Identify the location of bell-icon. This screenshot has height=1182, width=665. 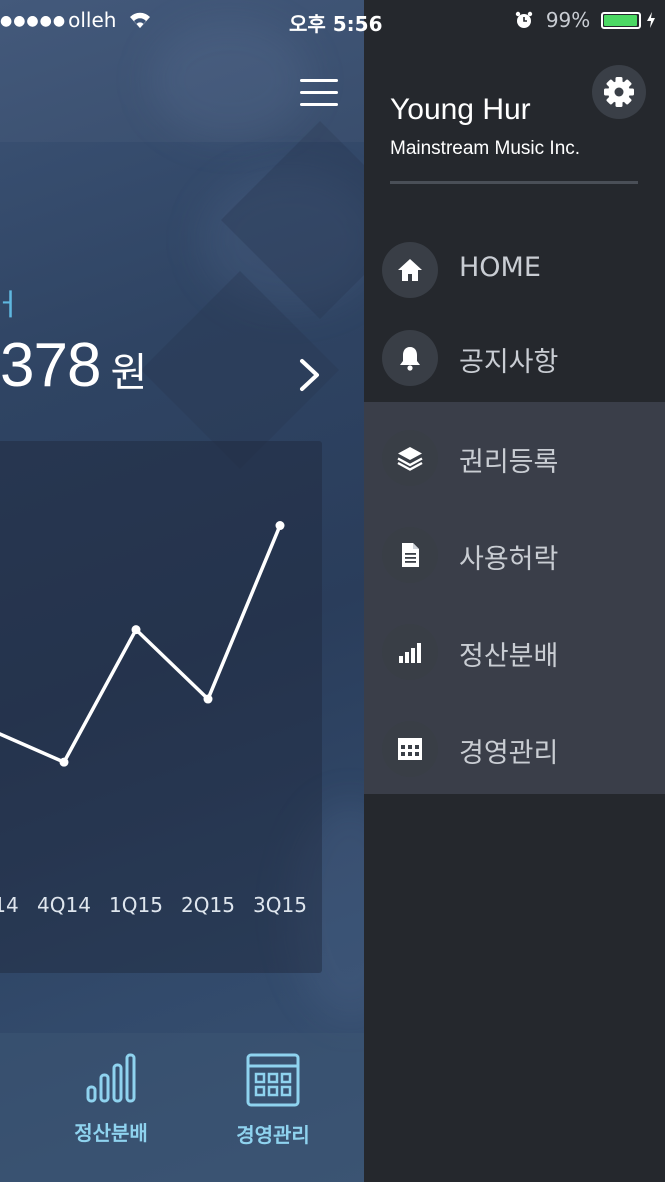
(410, 359).